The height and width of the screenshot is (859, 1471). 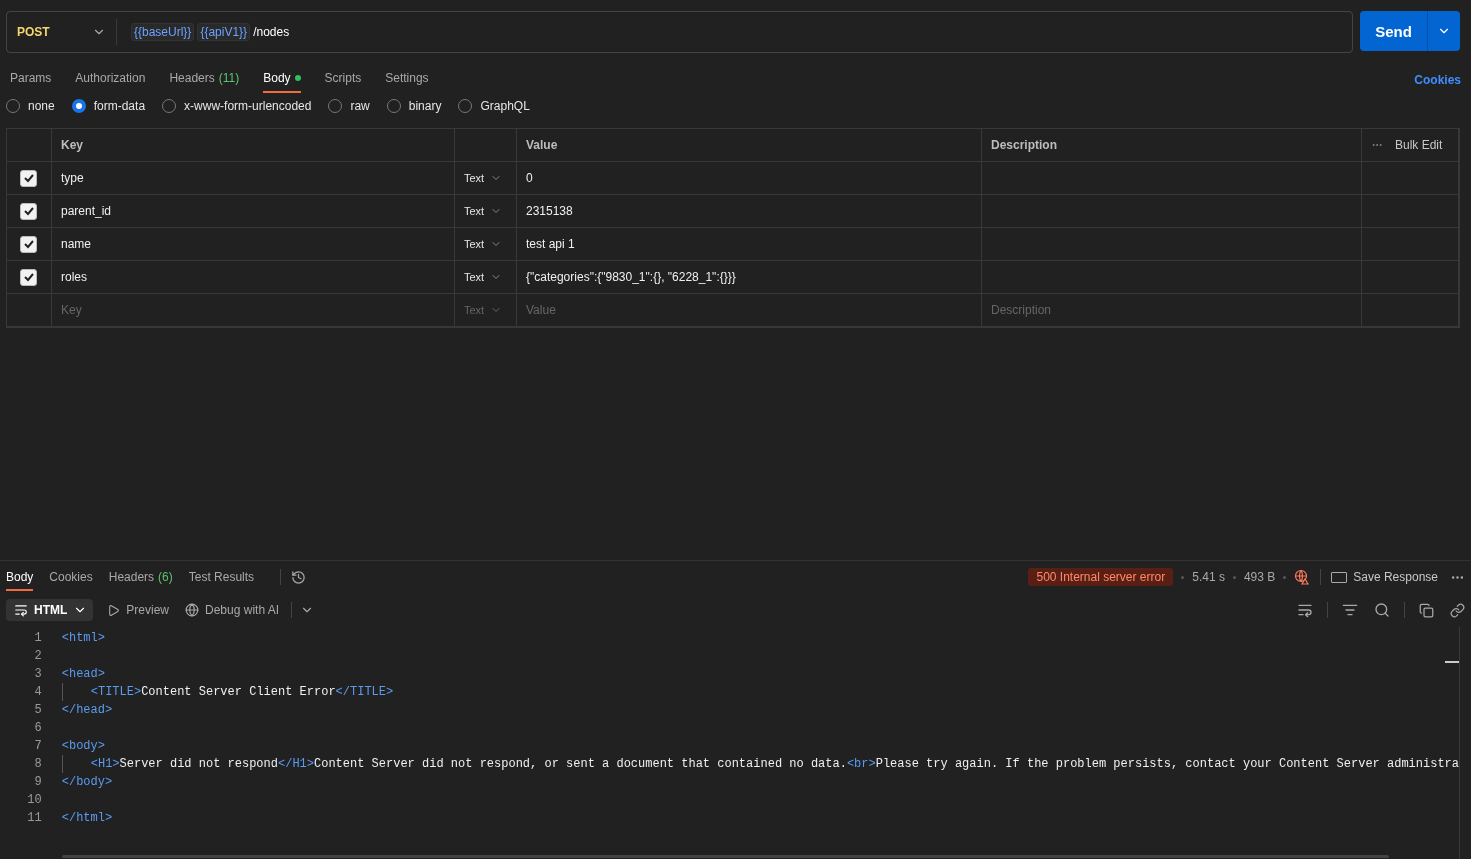 What do you see at coordinates (34, 800) in the screenshot?
I see `line-number: 10` at bounding box center [34, 800].